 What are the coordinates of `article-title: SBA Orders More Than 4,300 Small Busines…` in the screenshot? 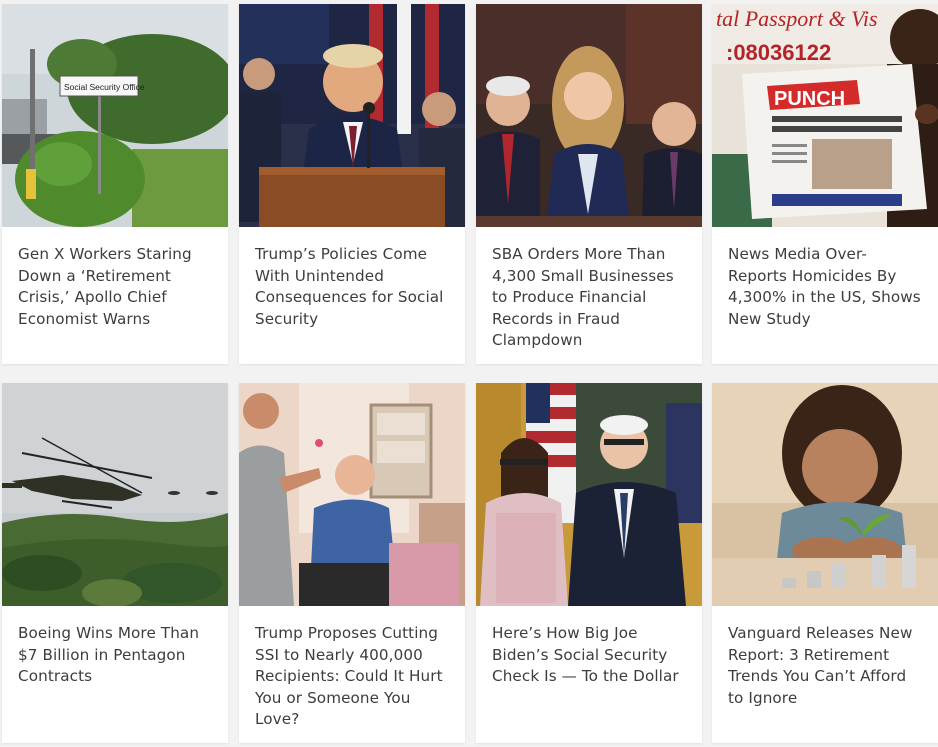 It's located at (589, 289).